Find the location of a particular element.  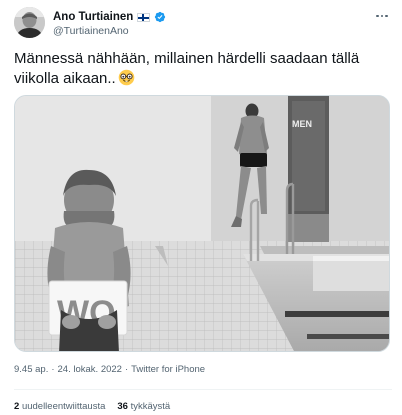

tweet-time: 9.45 ap. is located at coordinates (31, 369).